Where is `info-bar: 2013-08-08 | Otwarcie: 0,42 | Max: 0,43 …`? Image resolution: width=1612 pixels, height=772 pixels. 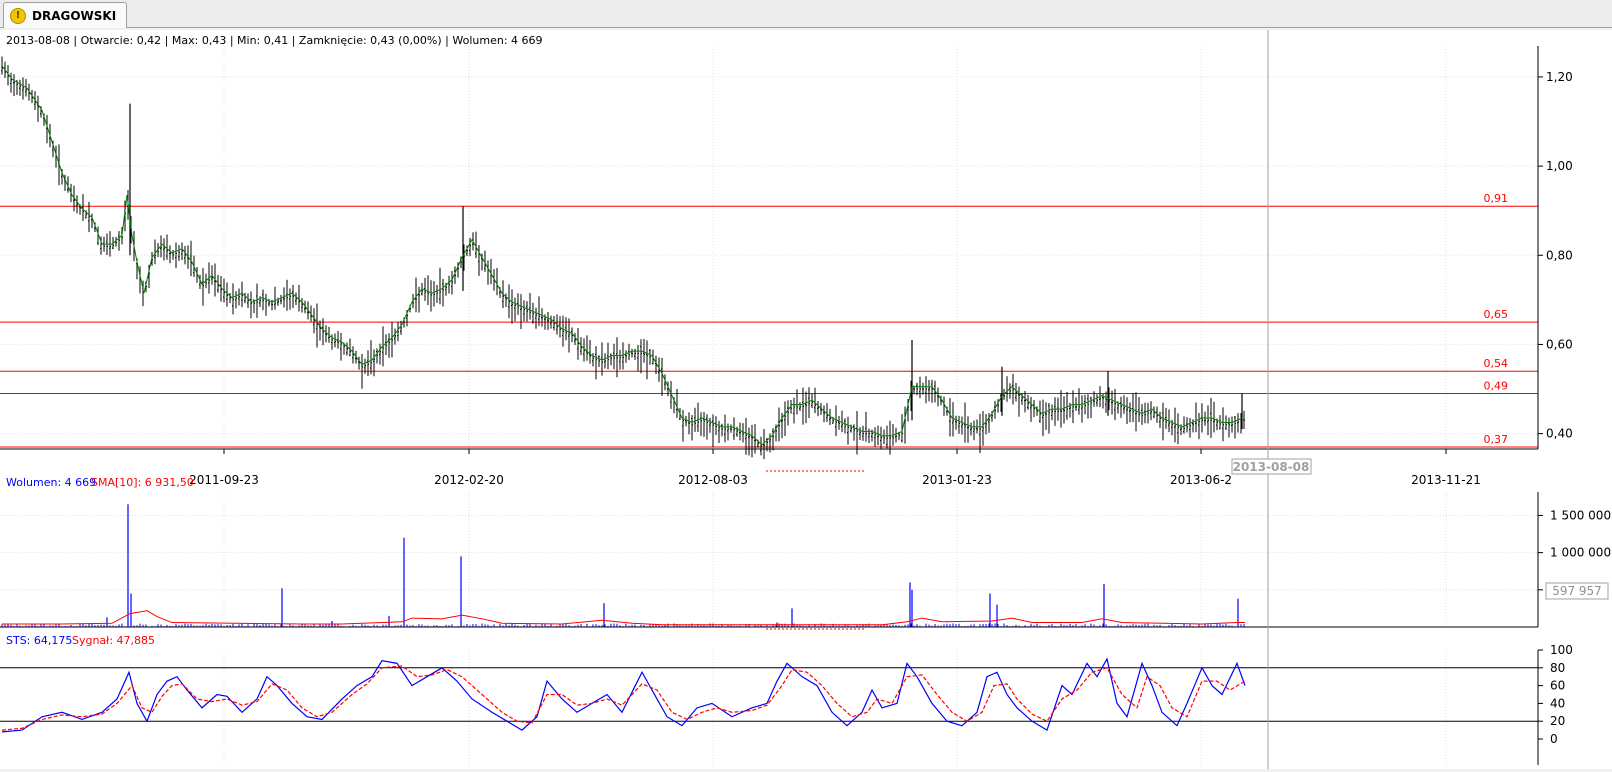
info-bar: 2013-08-08 | Otwarcie: 0,42 | Max: 0,43 … is located at coordinates (274, 40).